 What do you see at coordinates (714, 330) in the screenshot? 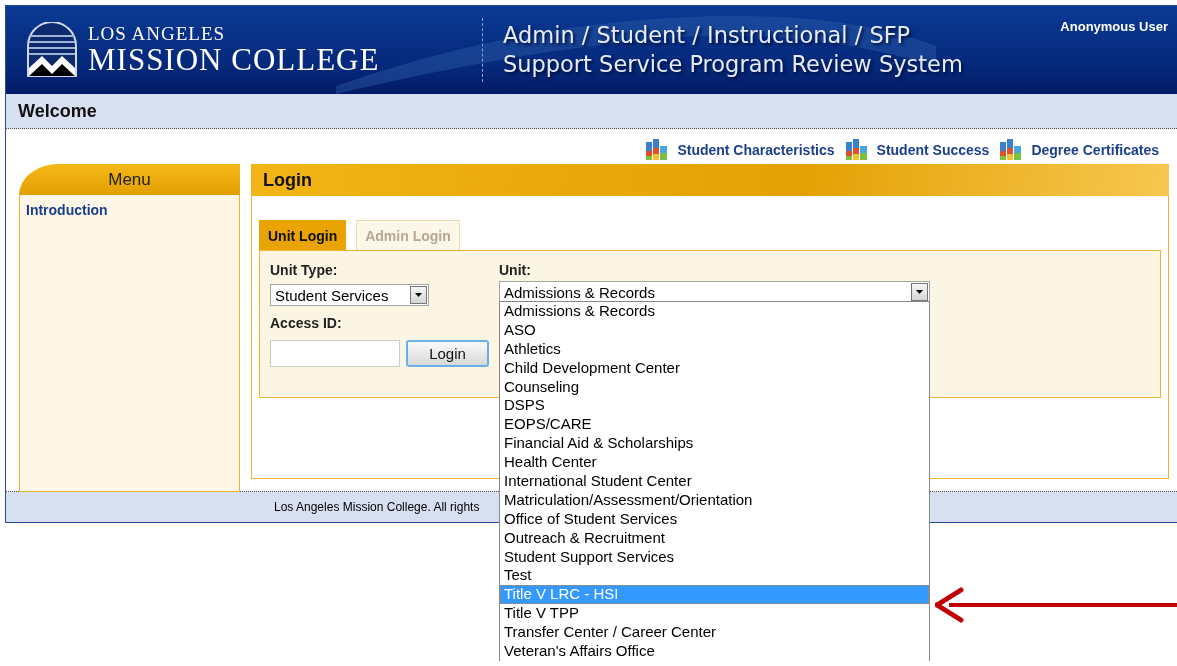
I see `dropdown-option: ASO` at bounding box center [714, 330].